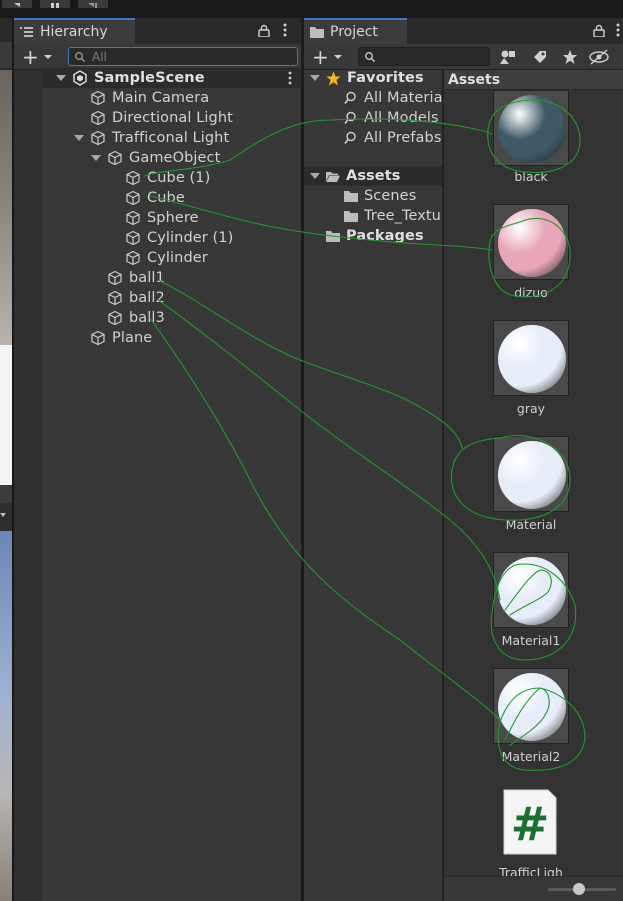 Image resolution: width=623 pixels, height=901 pixels. Describe the element at coordinates (166, 258) in the screenshot. I see `hierarchy-item-cylinder: Cylinder` at that location.